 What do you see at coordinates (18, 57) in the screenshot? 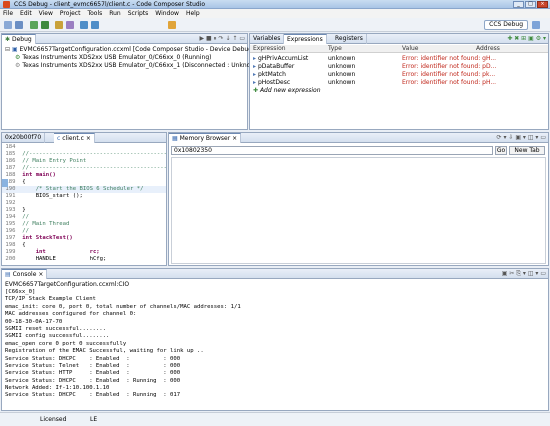
I see `running-thread-icon: ⚙` at bounding box center [18, 57].